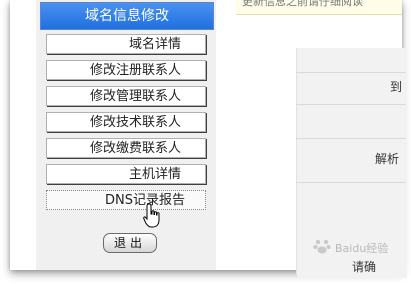  What do you see at coordinates (322, 246) in the screenshot?
I see `paw-logo-icon` at bounding box center [322, 246].